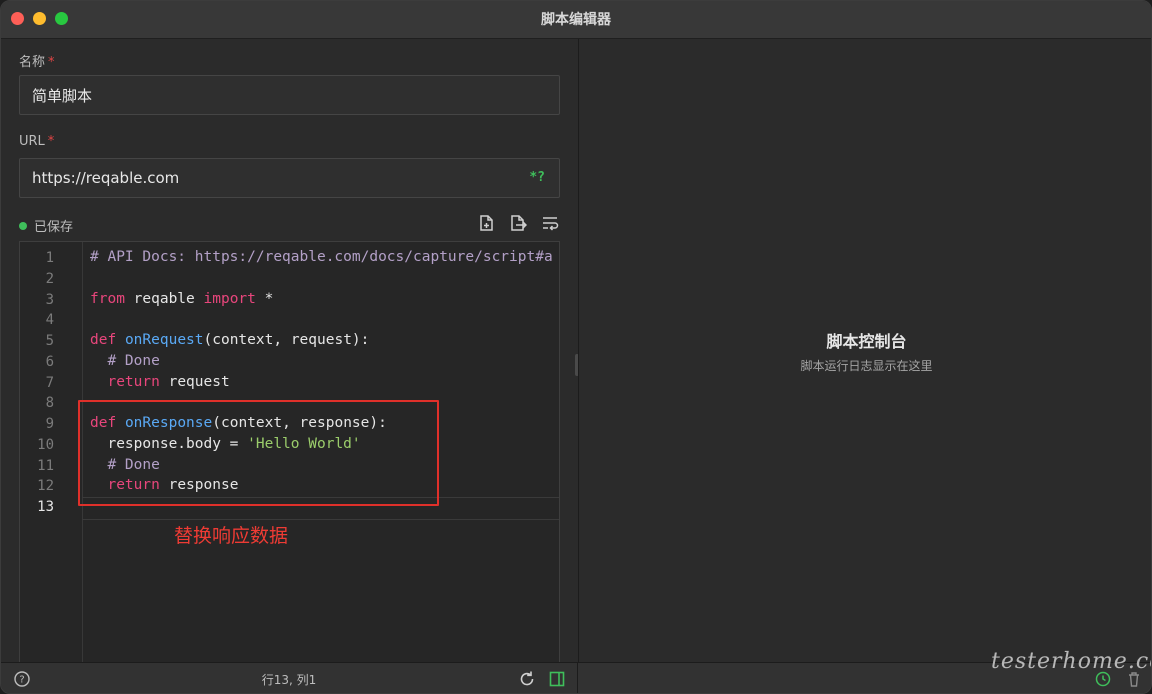  I want to click on line-number-gutter: 1 2 3 4 5 6 7 8 9 10 11 12 13, so click(51, 452).